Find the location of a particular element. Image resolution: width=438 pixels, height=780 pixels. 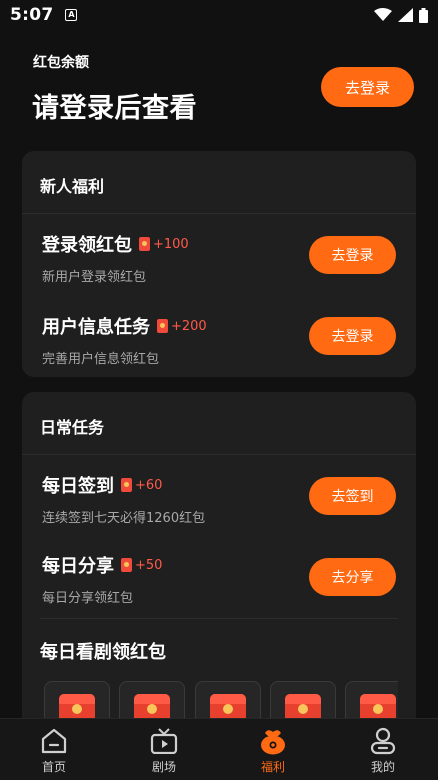

task-name: 用户信息任务 is located at coordinates (96, 327).